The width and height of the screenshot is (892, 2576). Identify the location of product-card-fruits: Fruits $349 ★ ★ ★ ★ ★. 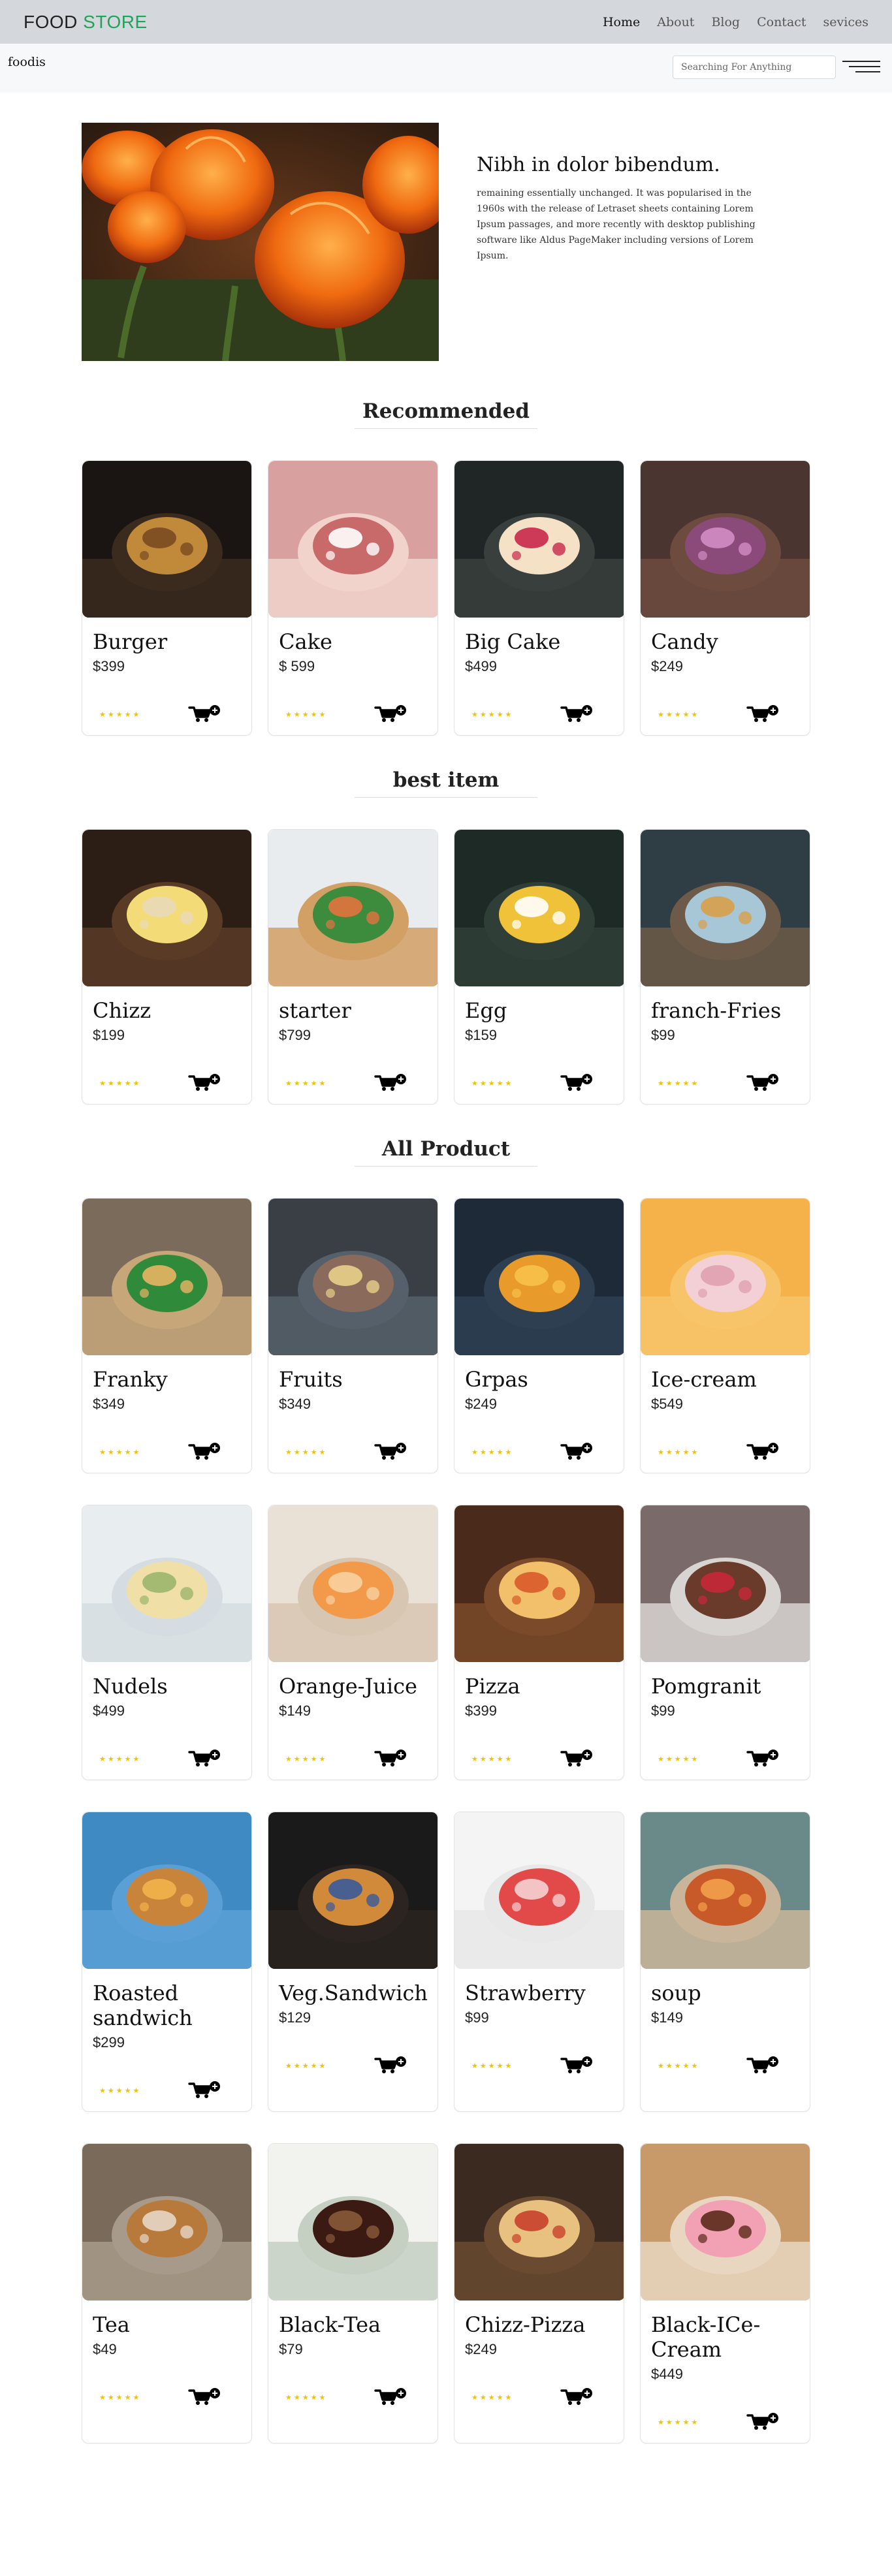
(353, 1335).